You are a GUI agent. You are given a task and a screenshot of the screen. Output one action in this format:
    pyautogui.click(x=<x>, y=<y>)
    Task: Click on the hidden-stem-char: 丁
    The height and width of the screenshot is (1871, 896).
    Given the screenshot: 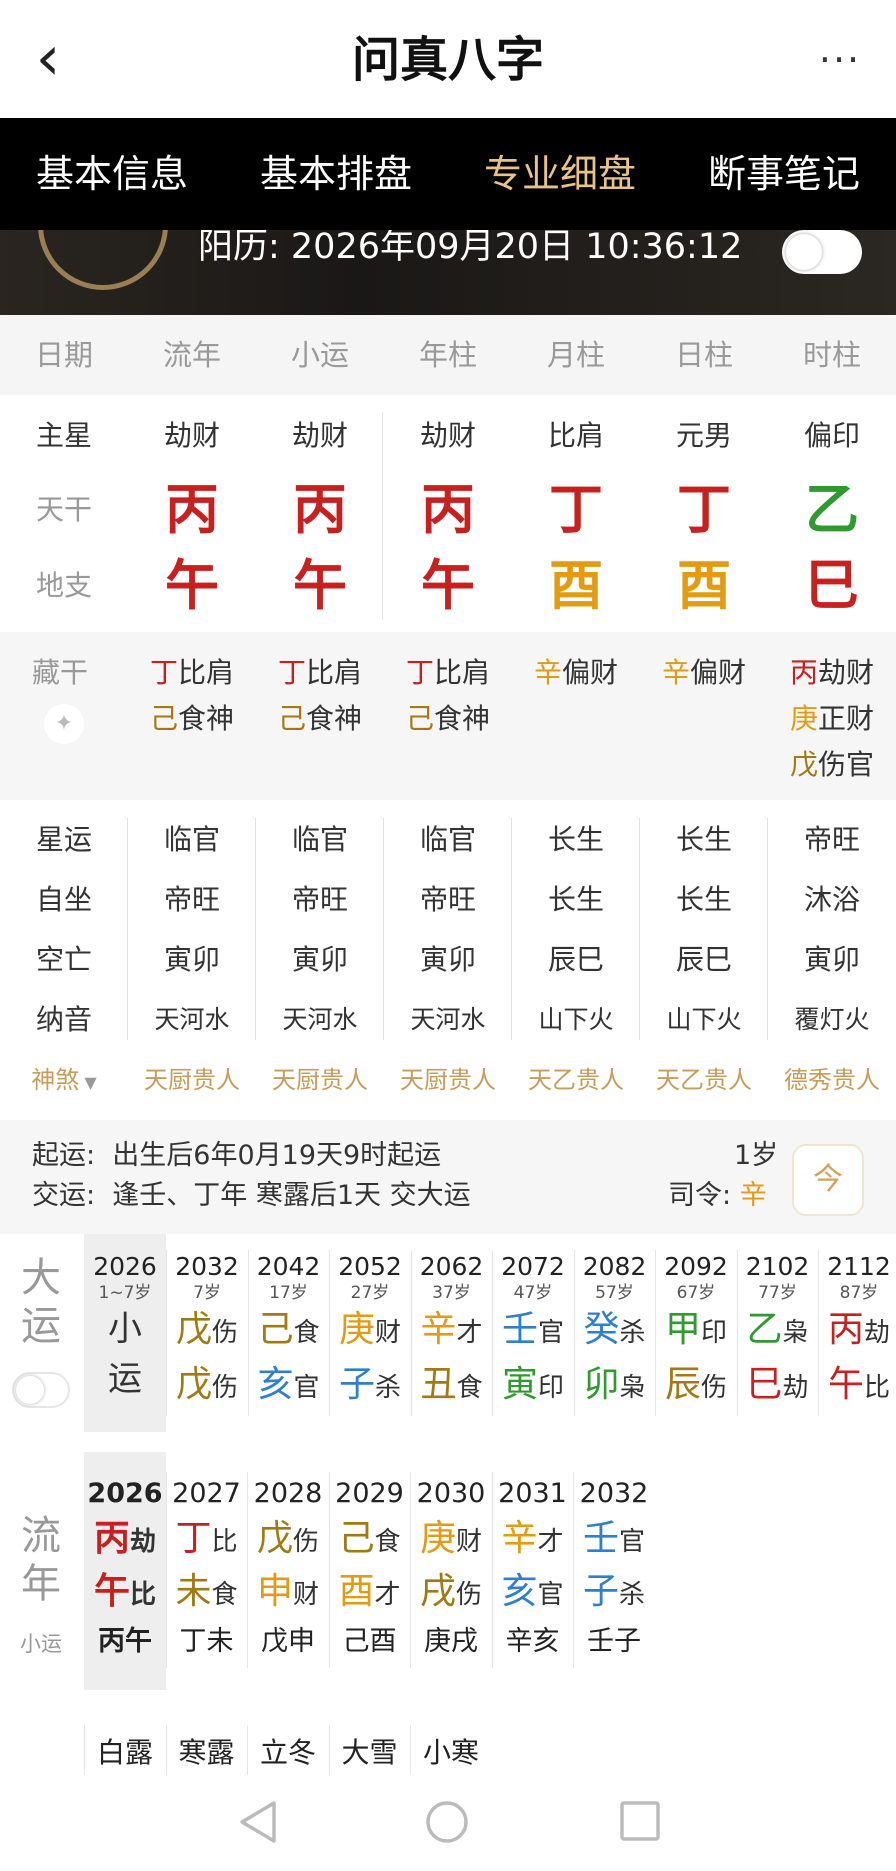 What is the action you would take?
    pyautogui.click(x=163, y=672)
    